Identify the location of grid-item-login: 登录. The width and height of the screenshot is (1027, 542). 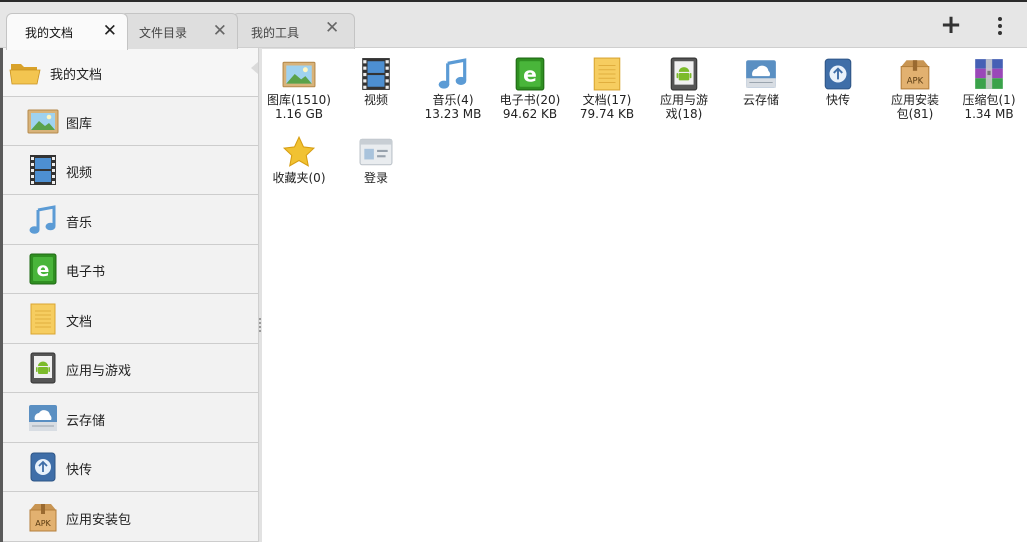
(376, 160).